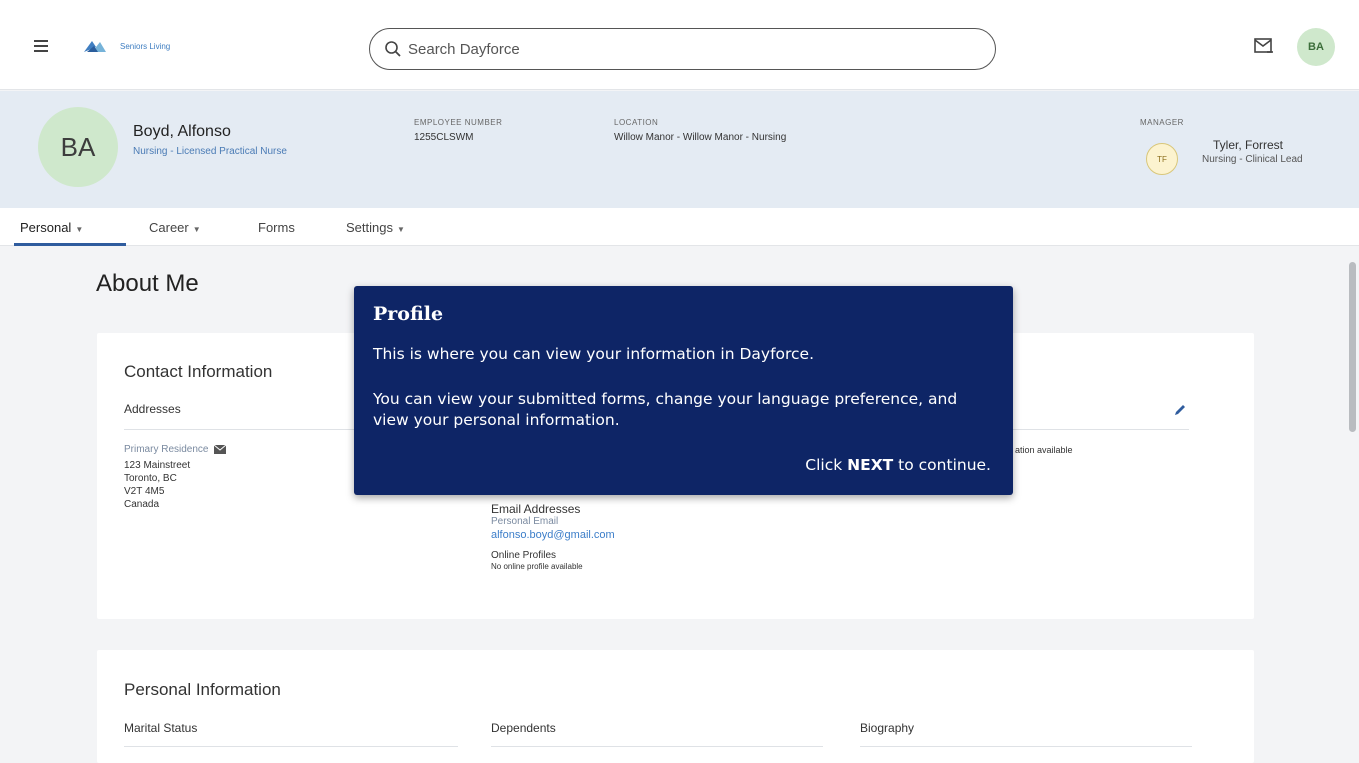 Image resolution: width=1359 pixels, height=763 pixels. What do you see at coordinates (537, 566) in the screenshot?
I see `online-profiles-value: No online profile available` at bounding box center [537, 566].